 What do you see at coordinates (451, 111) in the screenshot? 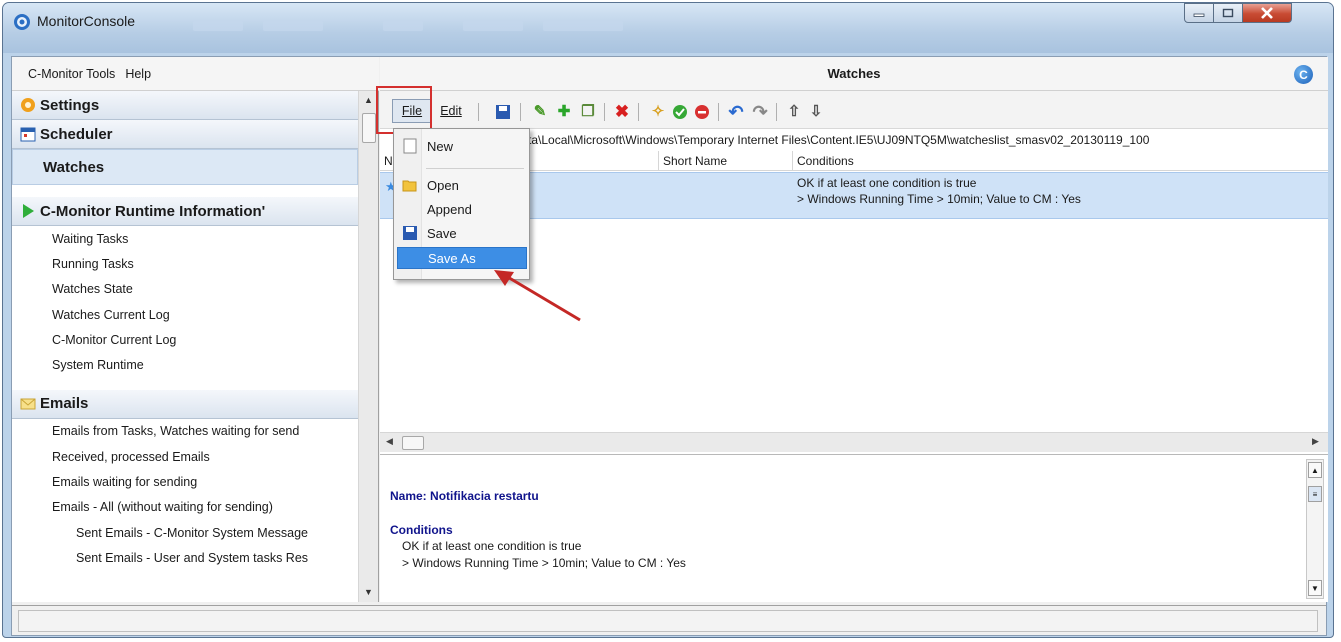
I see `edit-menu-button: Edit` at bounding box center [451, 111].